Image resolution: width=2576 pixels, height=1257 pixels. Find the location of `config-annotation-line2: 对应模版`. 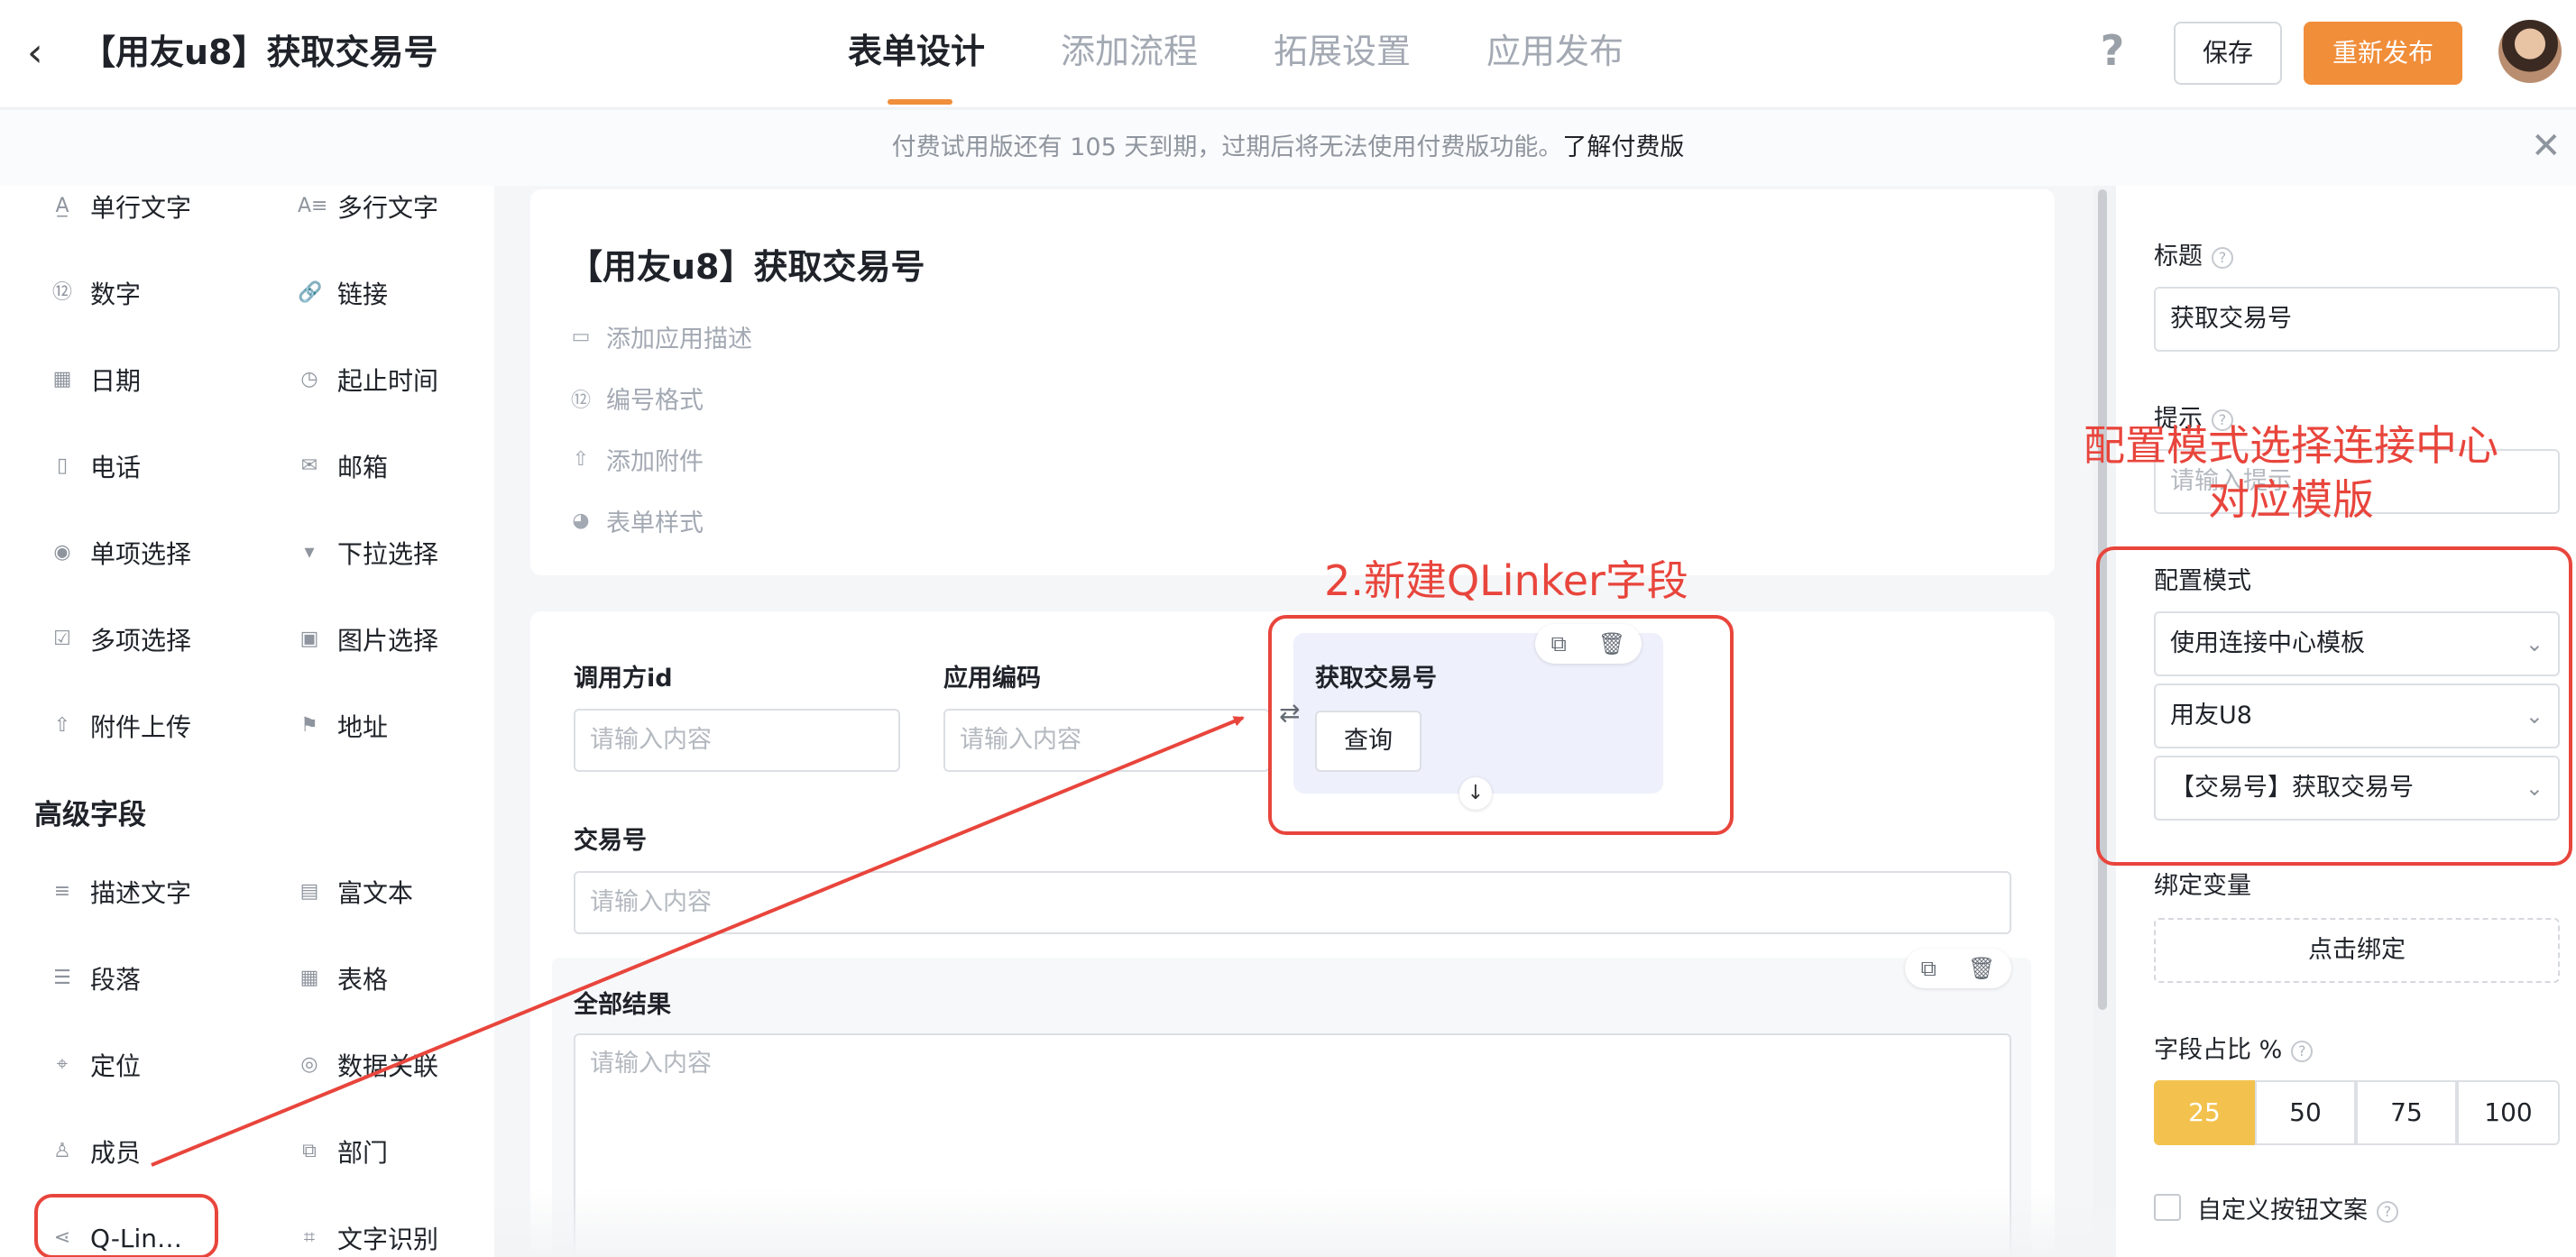

config-annotation-line2: 对应模版 is located at coordinates (2291, 499).